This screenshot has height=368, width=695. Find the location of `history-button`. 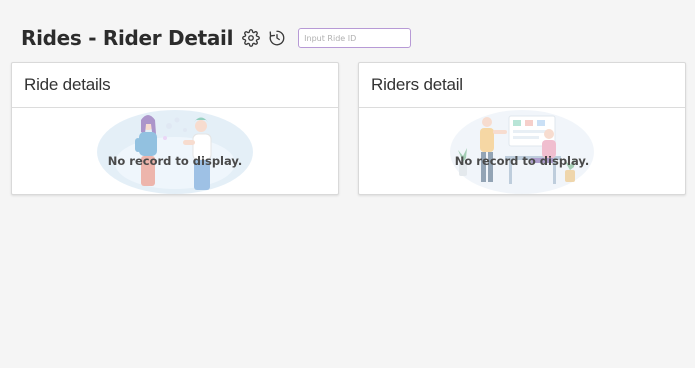

history-button is located at coordinates (277, 38).